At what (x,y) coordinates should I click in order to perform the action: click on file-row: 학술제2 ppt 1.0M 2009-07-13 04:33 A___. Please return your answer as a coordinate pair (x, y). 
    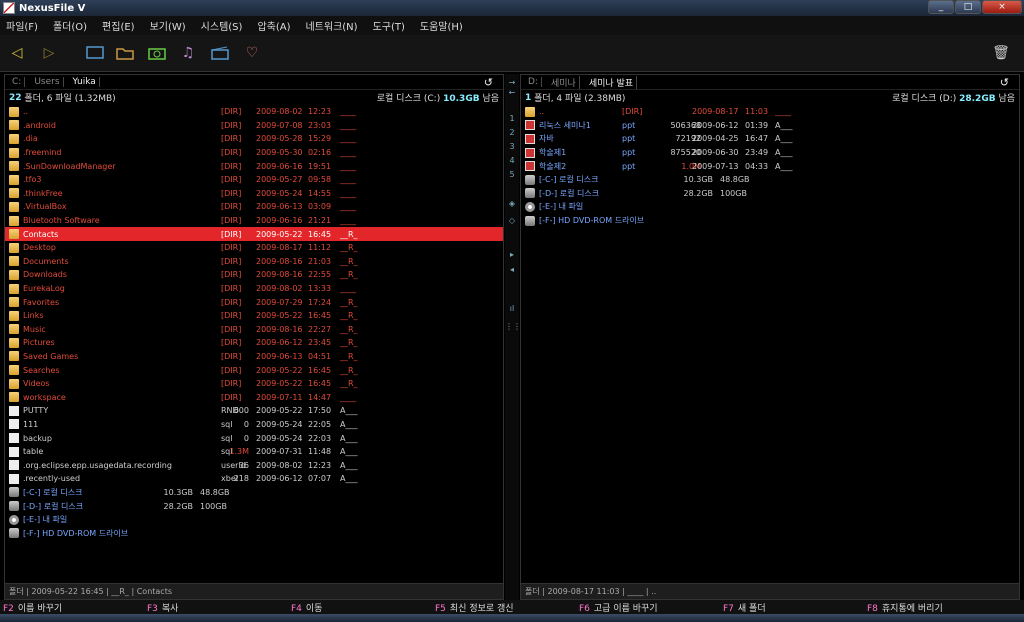
    Looking at the image, I should click on (770, 166).